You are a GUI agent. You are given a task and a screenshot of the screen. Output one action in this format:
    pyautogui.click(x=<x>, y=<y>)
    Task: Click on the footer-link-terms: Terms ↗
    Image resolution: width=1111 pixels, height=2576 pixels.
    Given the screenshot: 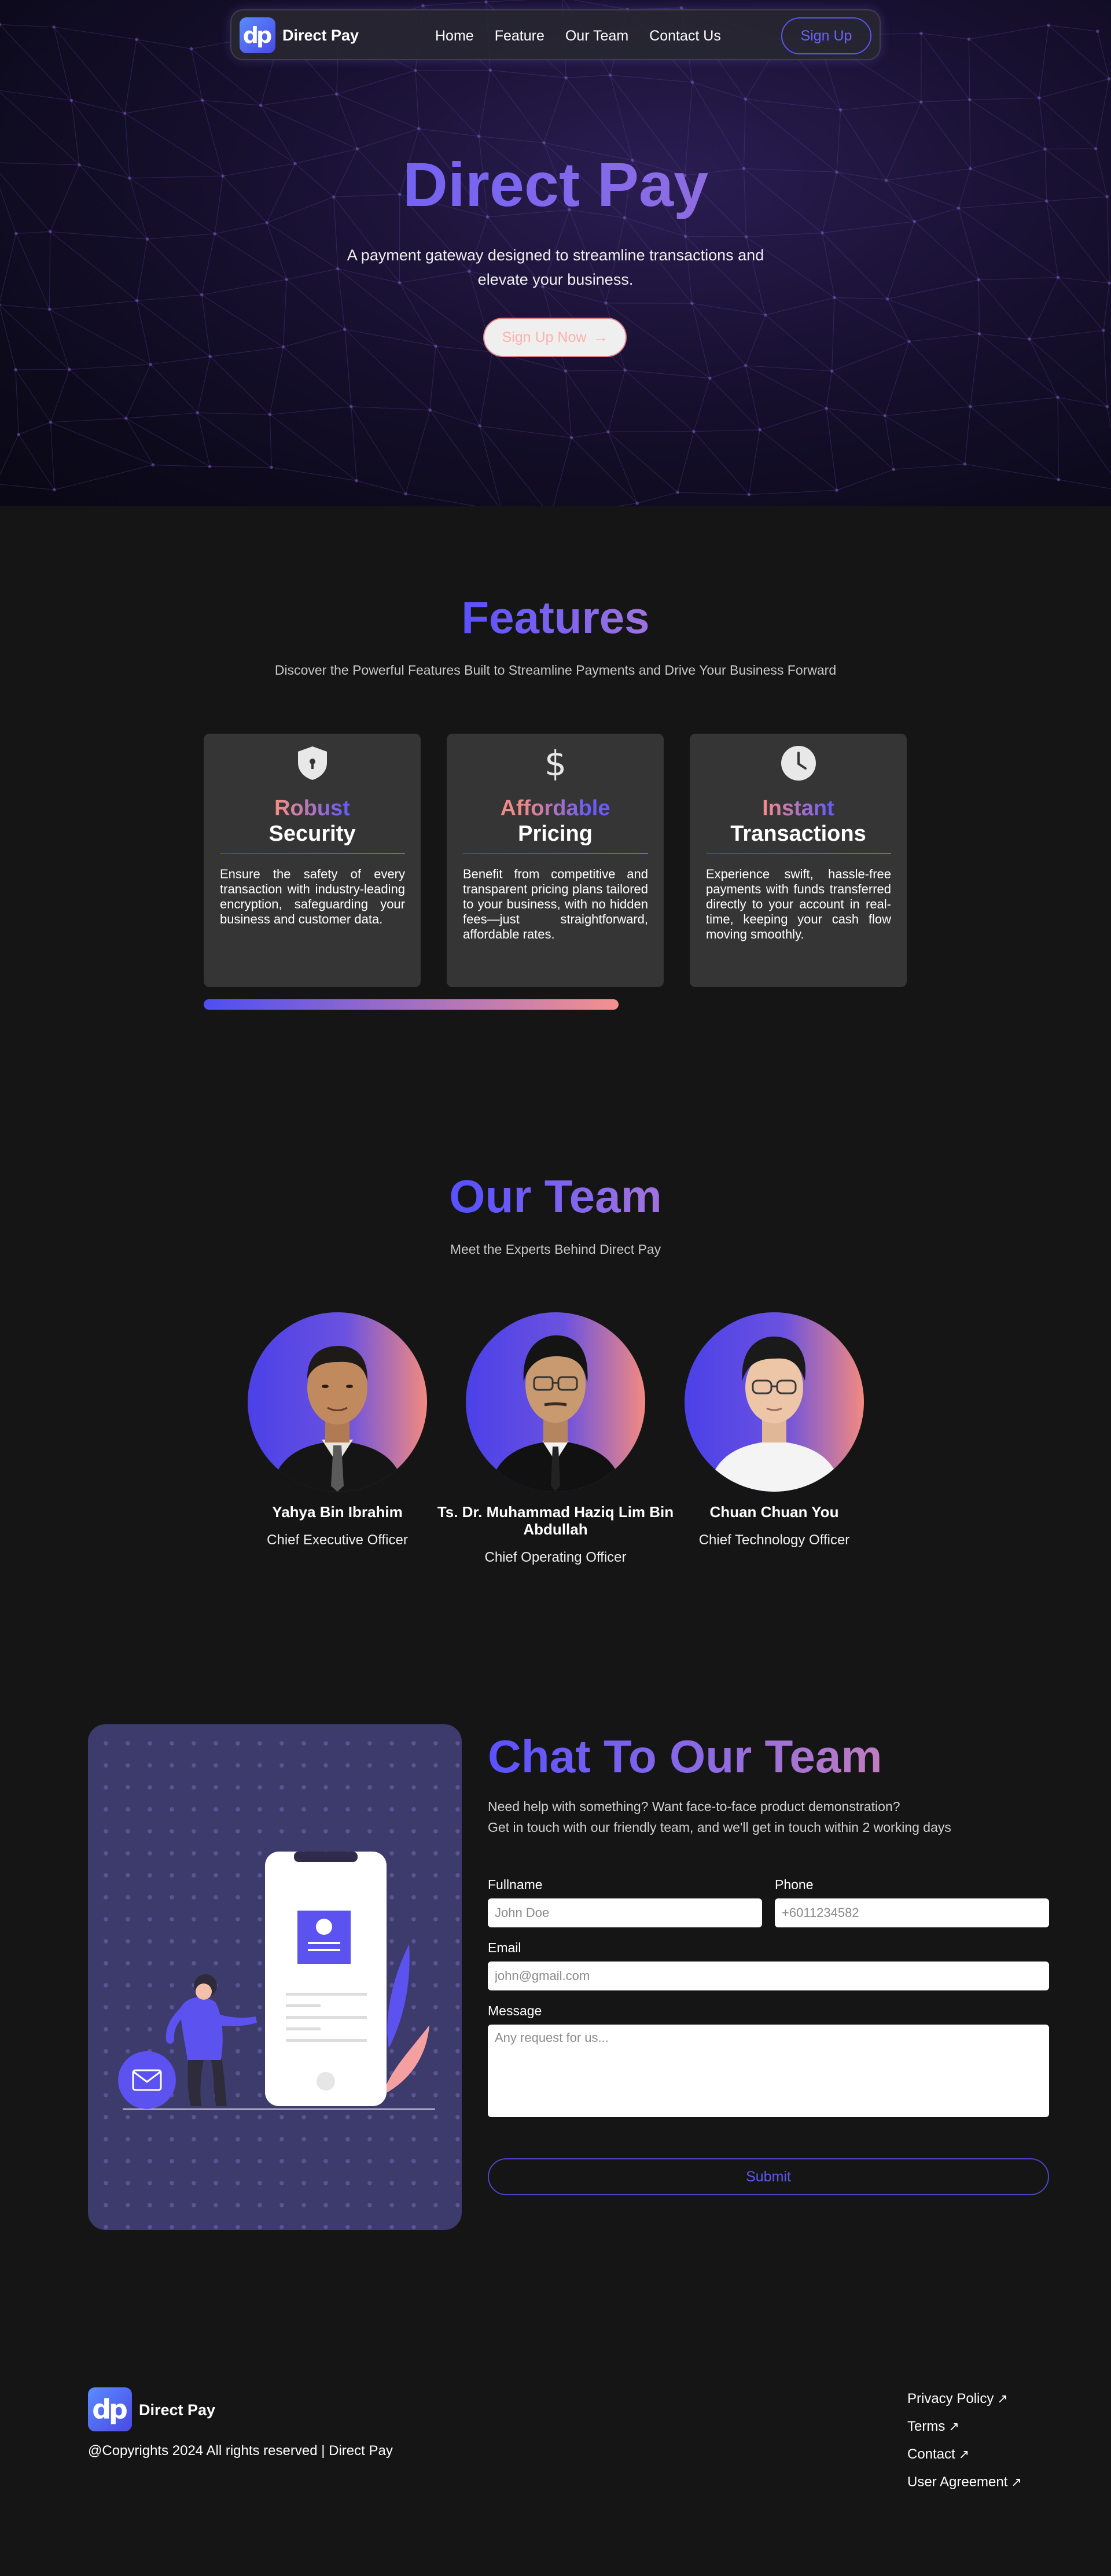 What is the action you would take?
    pyautogui.click(x=964, y=2427)
    